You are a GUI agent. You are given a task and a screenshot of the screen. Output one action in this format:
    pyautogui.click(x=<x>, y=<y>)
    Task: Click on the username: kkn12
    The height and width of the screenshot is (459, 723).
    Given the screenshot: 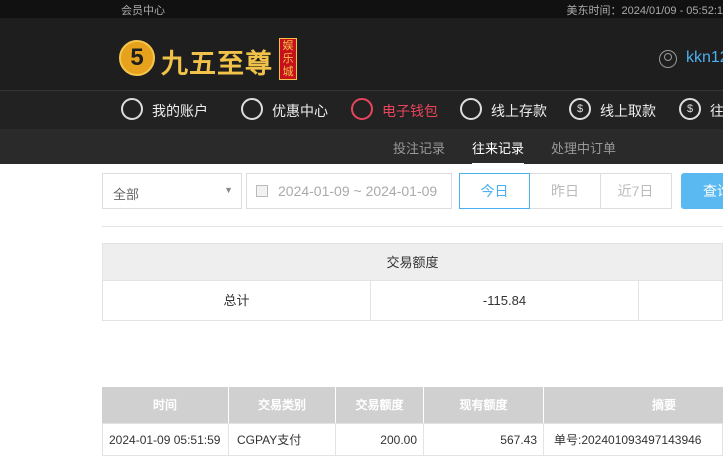 What is the action you would take?
    pyautogui.click(x=704, y=57)
    